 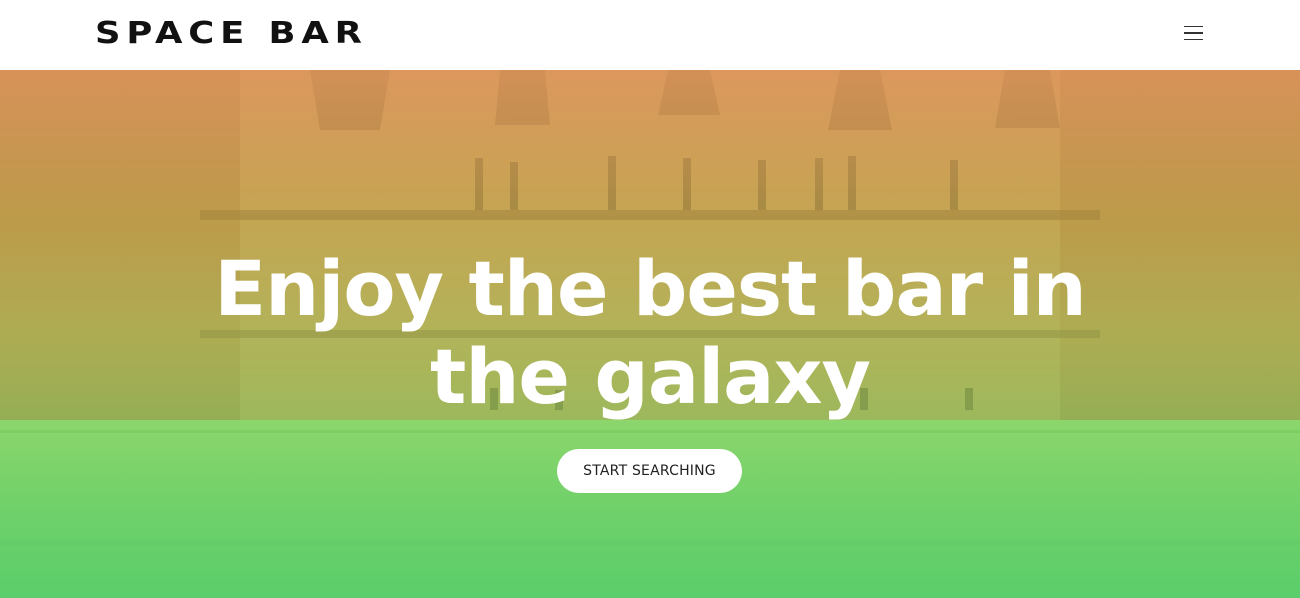 I want to click on site-logo: SPACE BAR, so click(x=231, y=34).